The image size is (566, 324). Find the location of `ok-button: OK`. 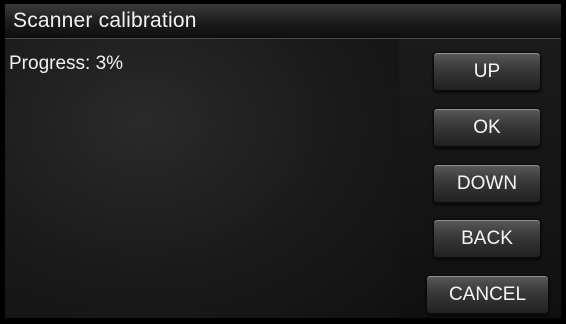

ok-button: OK is located at coordinates (487, 128).